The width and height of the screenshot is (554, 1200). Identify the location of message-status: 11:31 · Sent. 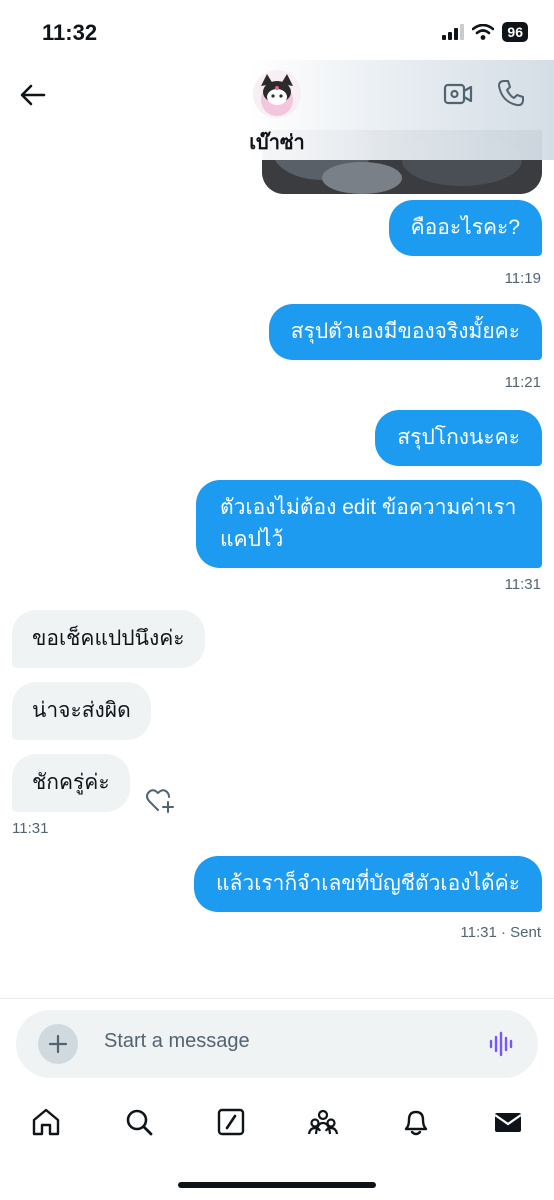
(500, 932).